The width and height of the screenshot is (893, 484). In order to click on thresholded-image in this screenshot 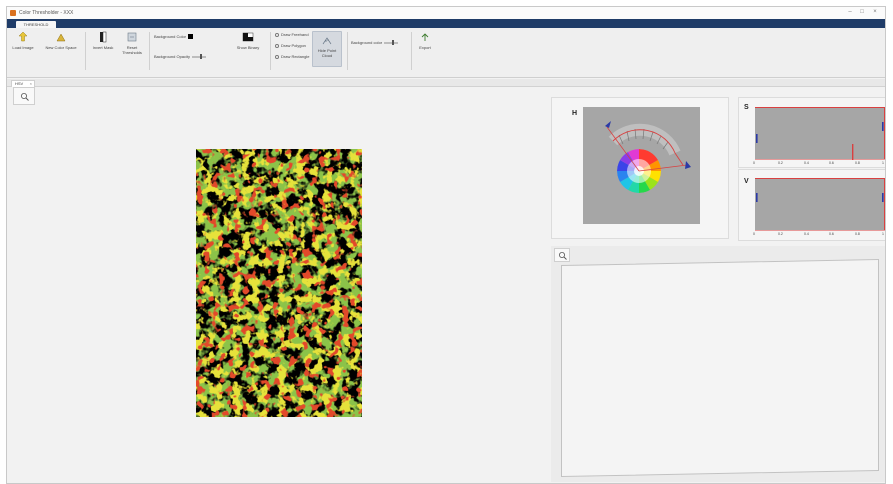, I will do `click(279, 283)`.